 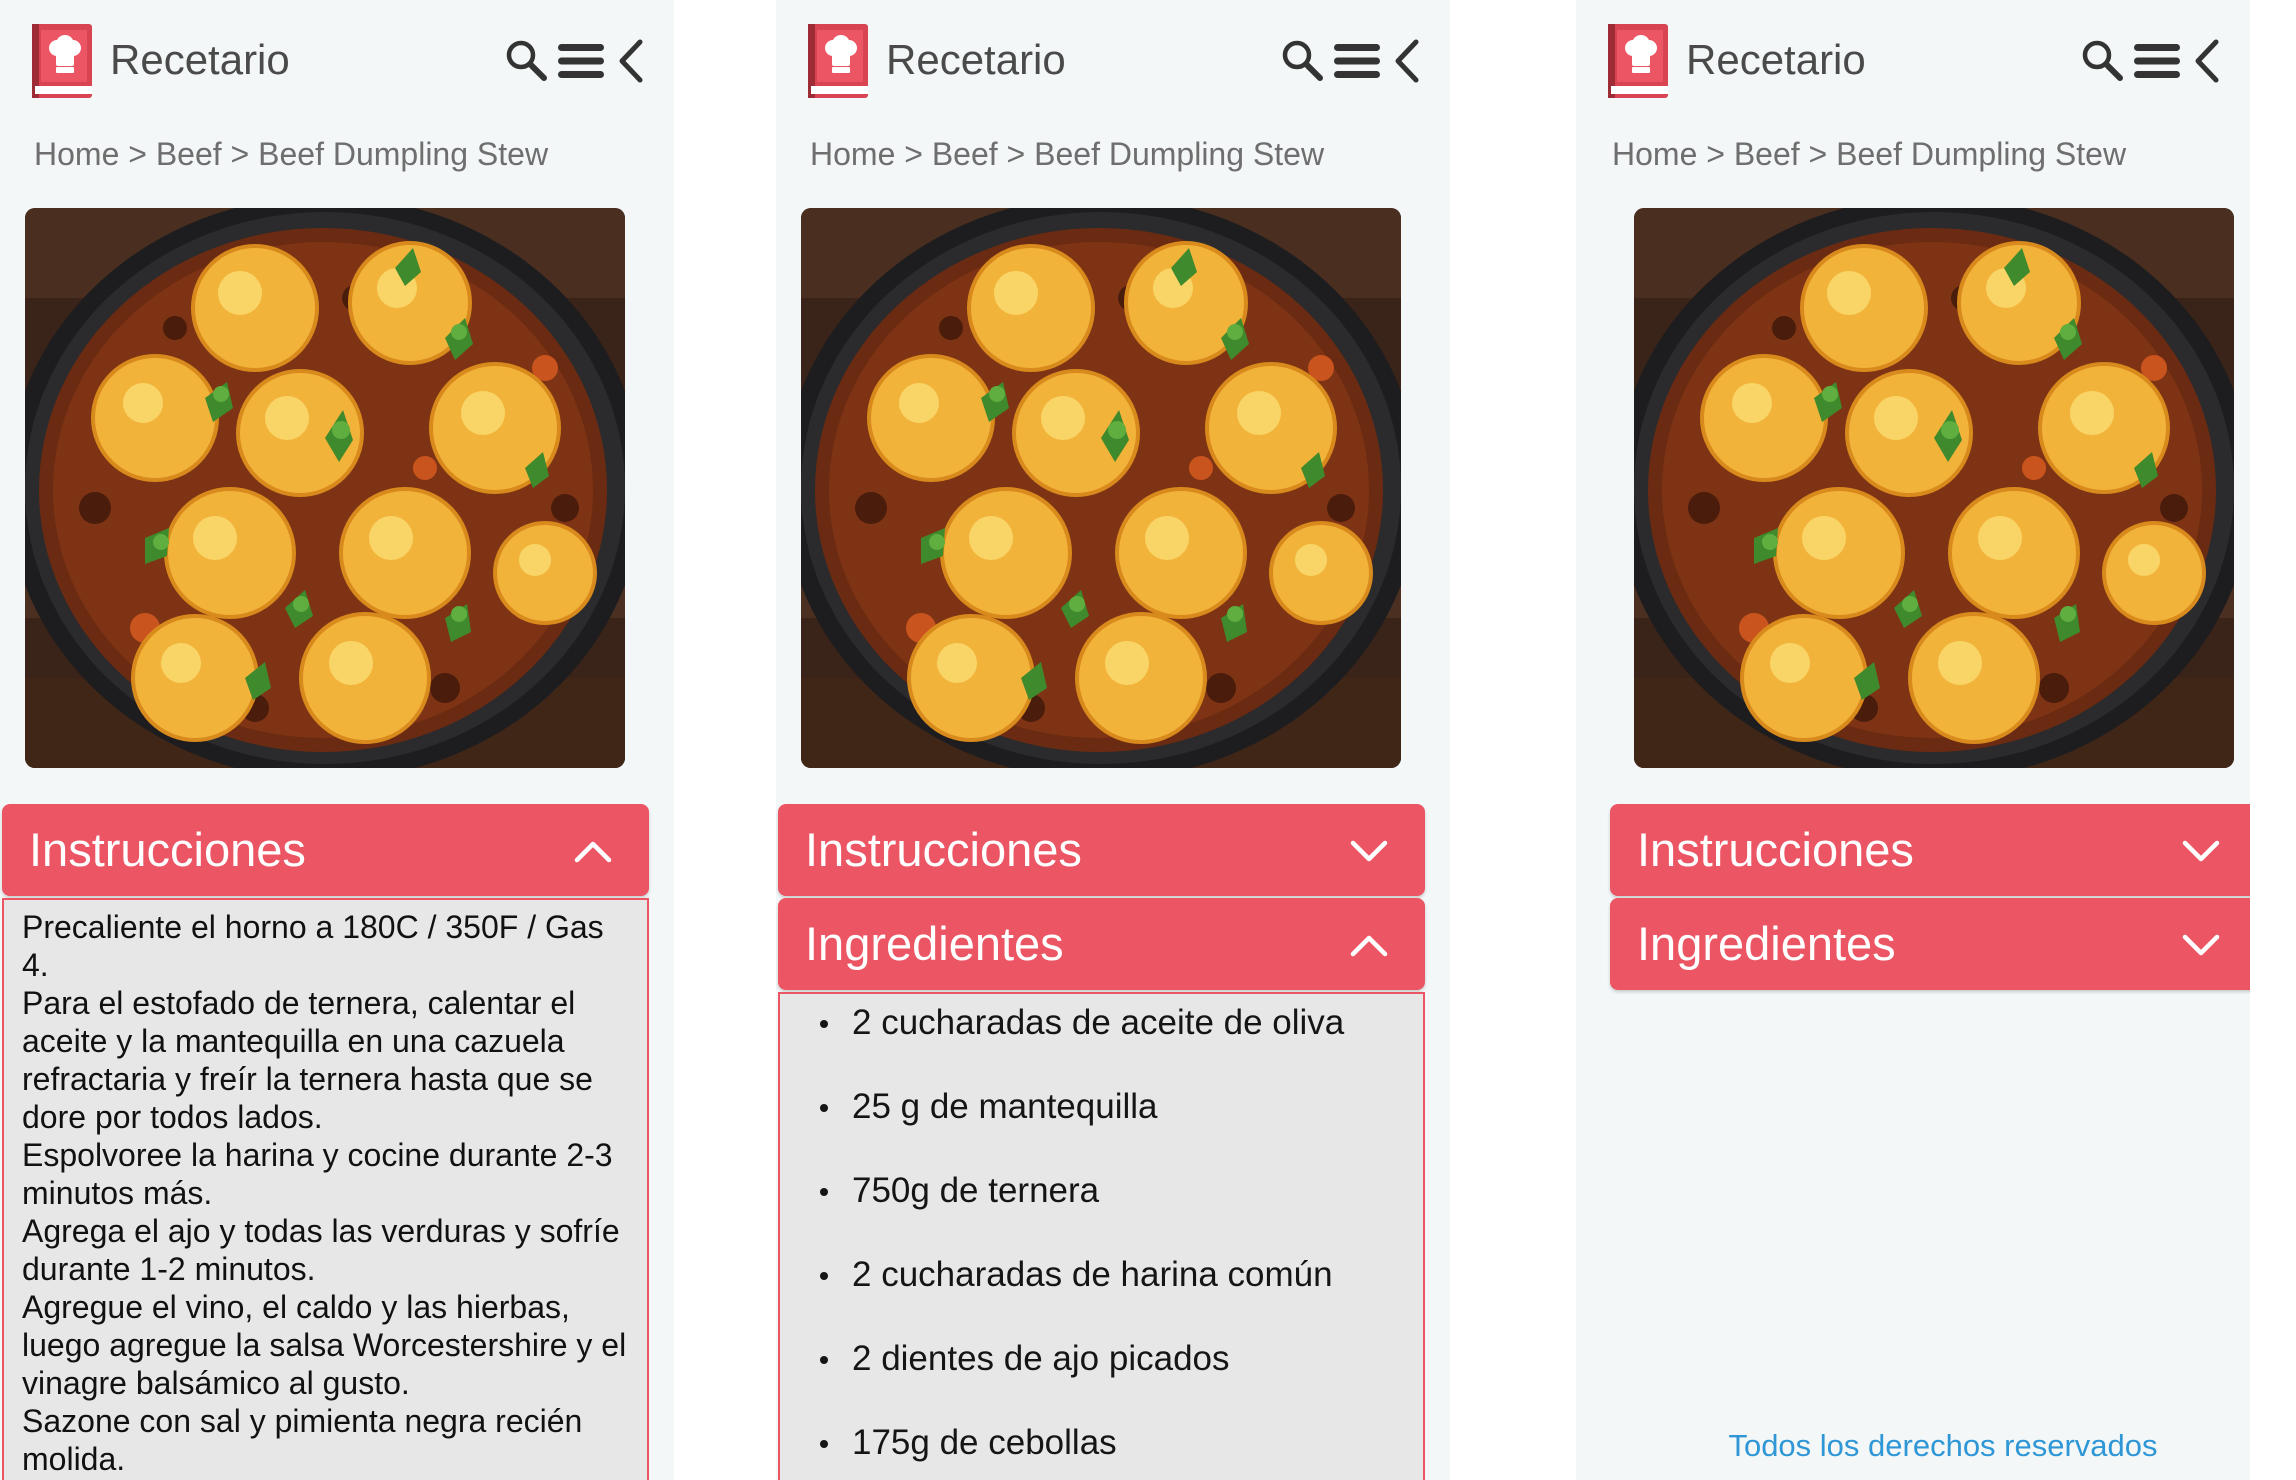 I want to click on instruction-line: vinagre balsámico al gusto., so click(x=216, y=1383).